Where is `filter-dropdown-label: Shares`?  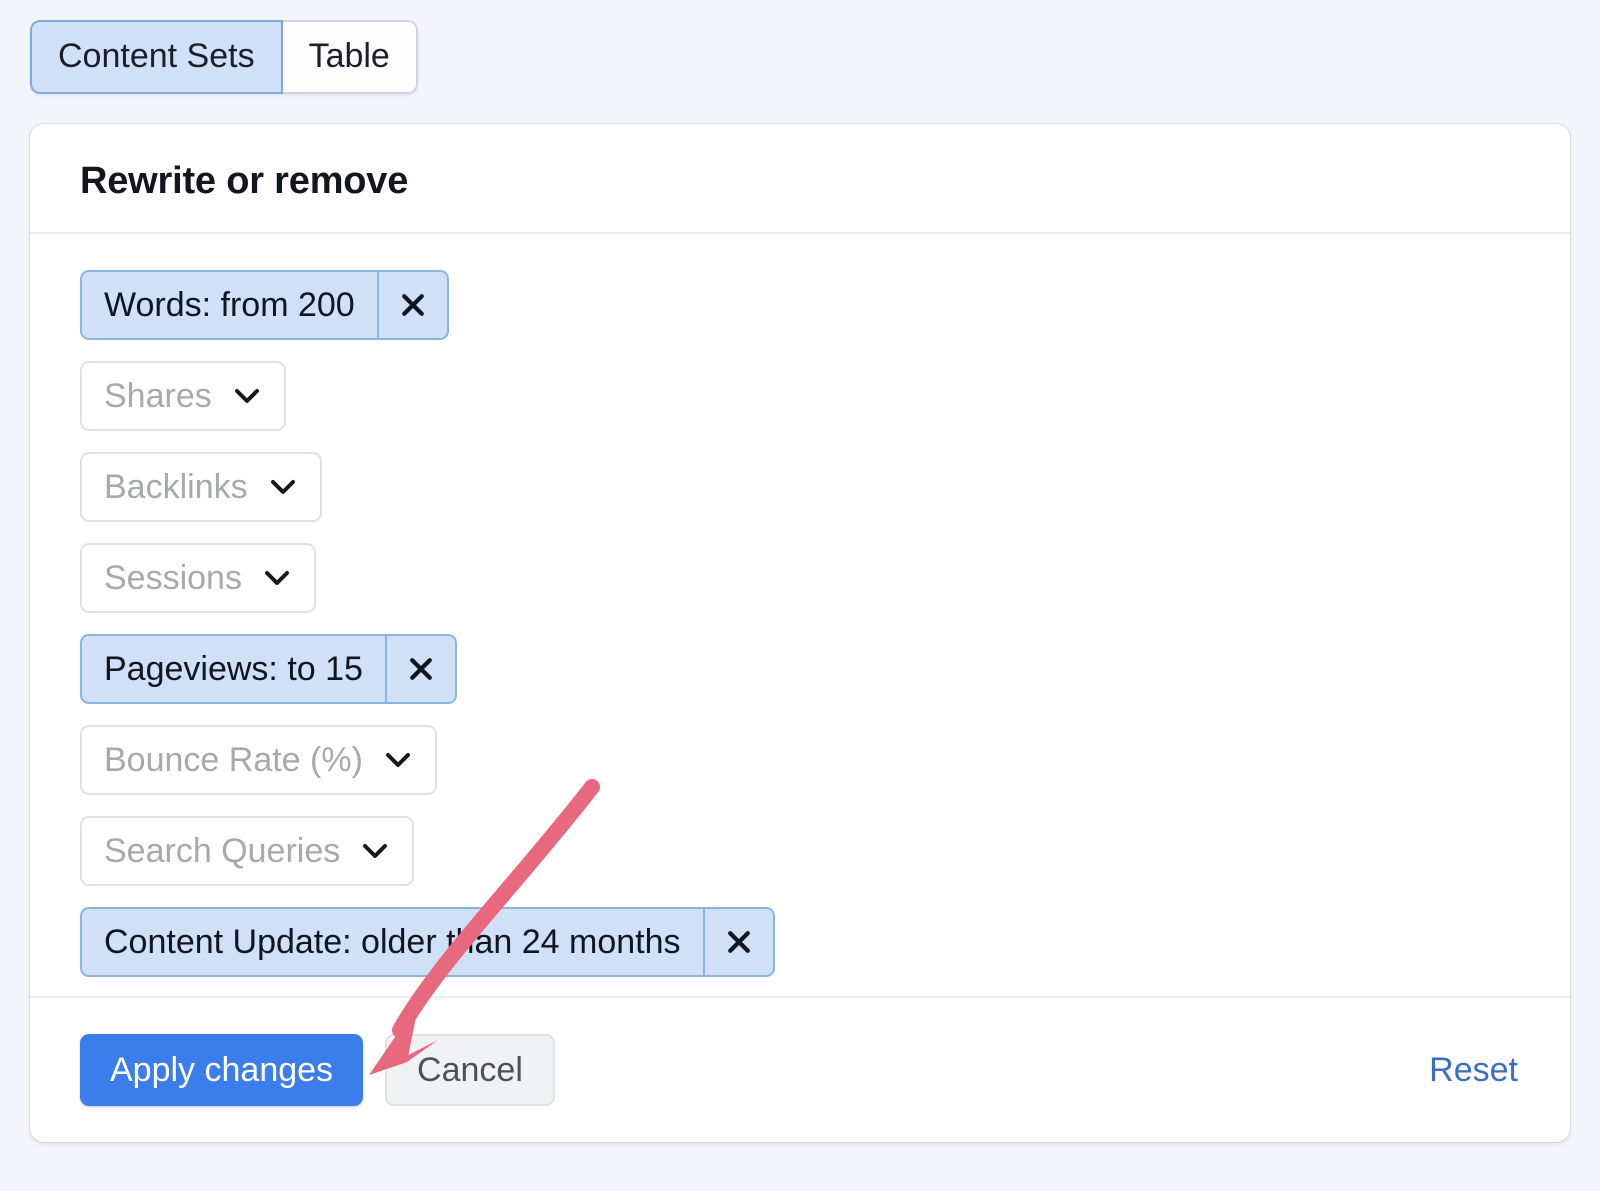 filter-dropdown-label: Shares is located at coordinates (158, 395).